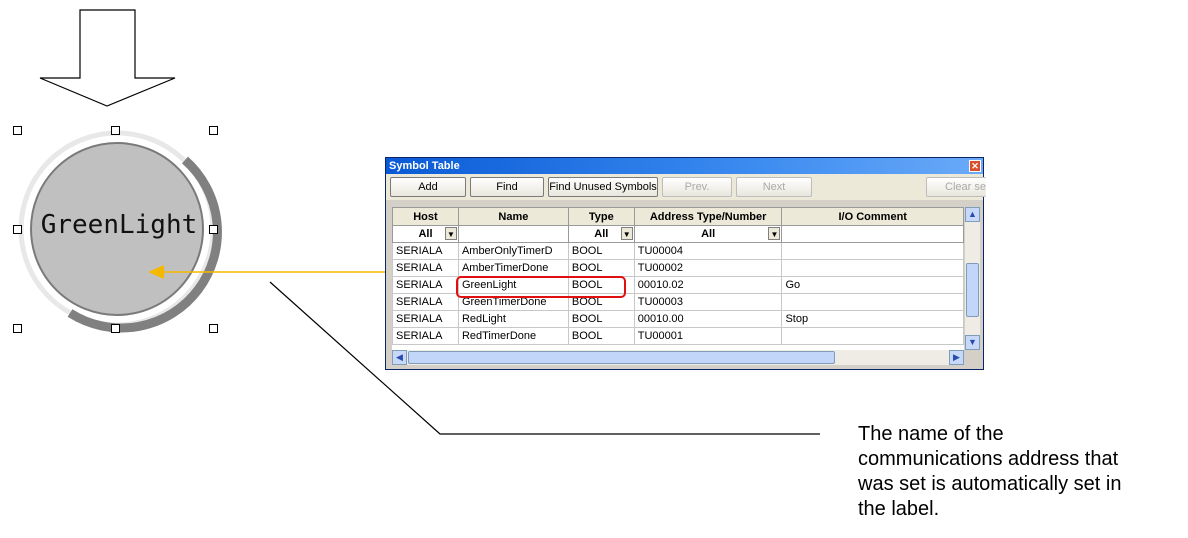  I want to click on column-header-name: Name, so click(513, 216).